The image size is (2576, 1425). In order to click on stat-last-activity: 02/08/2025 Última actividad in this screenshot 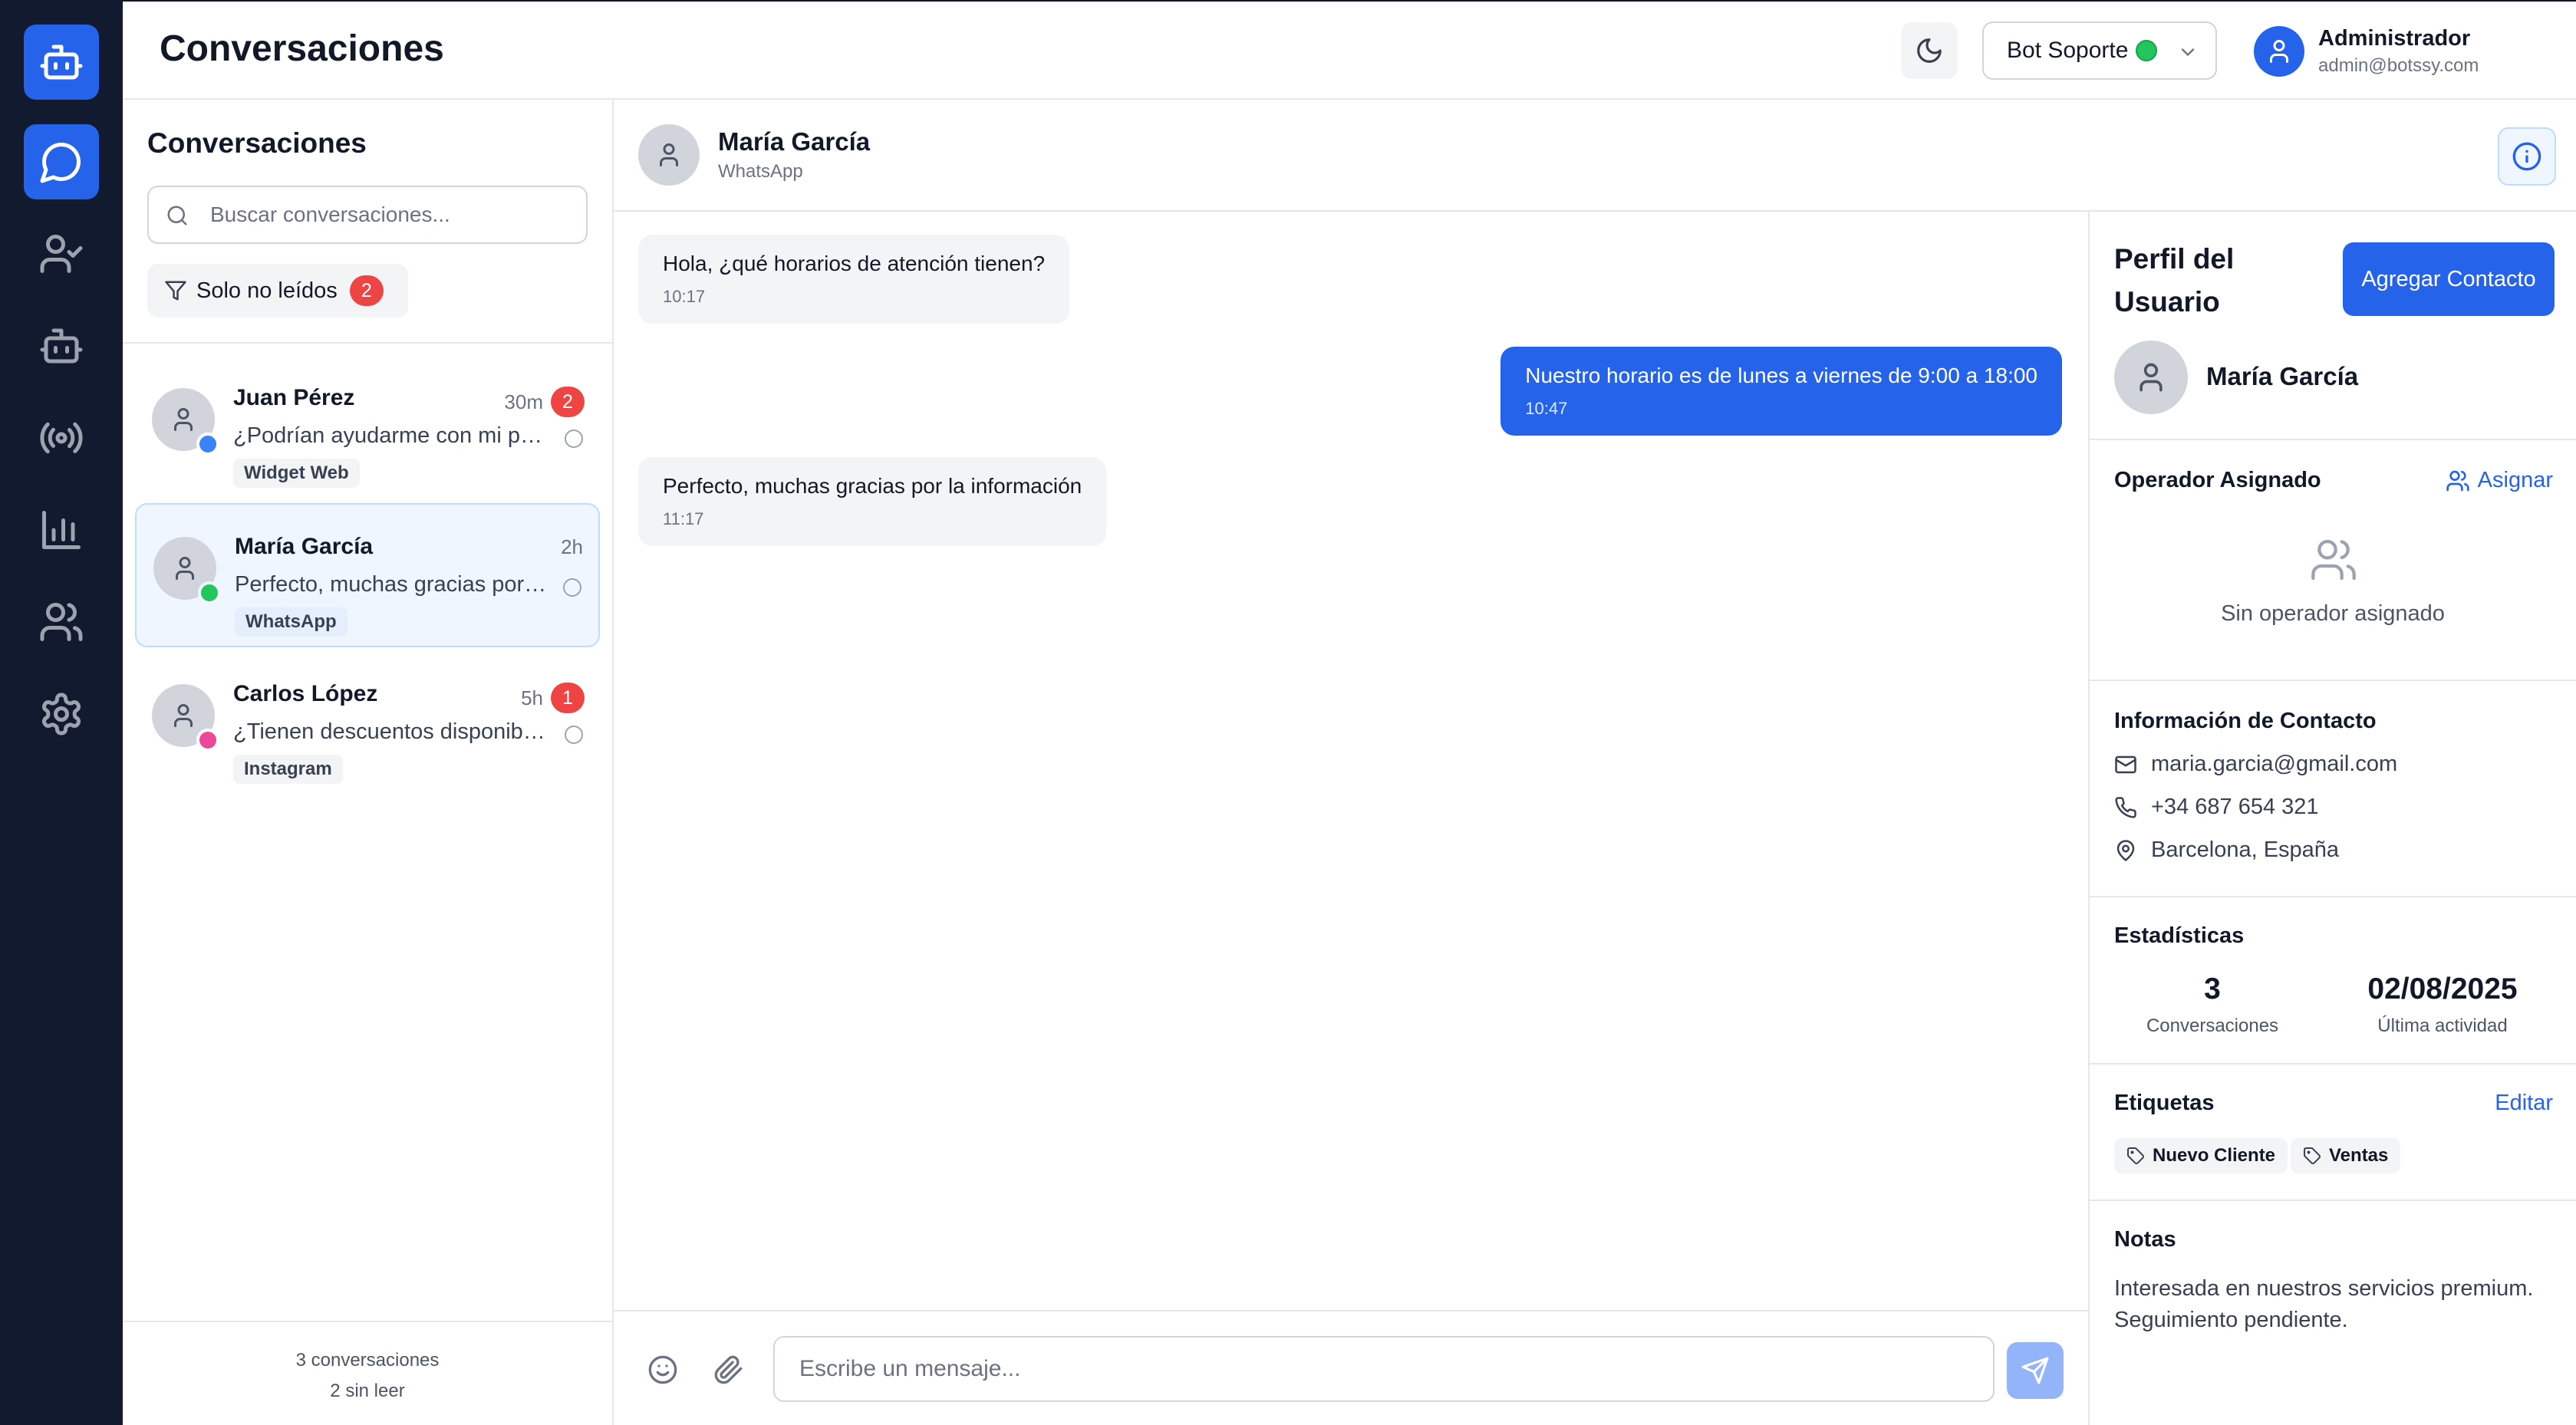, I will do `click(2442, 1004)`.